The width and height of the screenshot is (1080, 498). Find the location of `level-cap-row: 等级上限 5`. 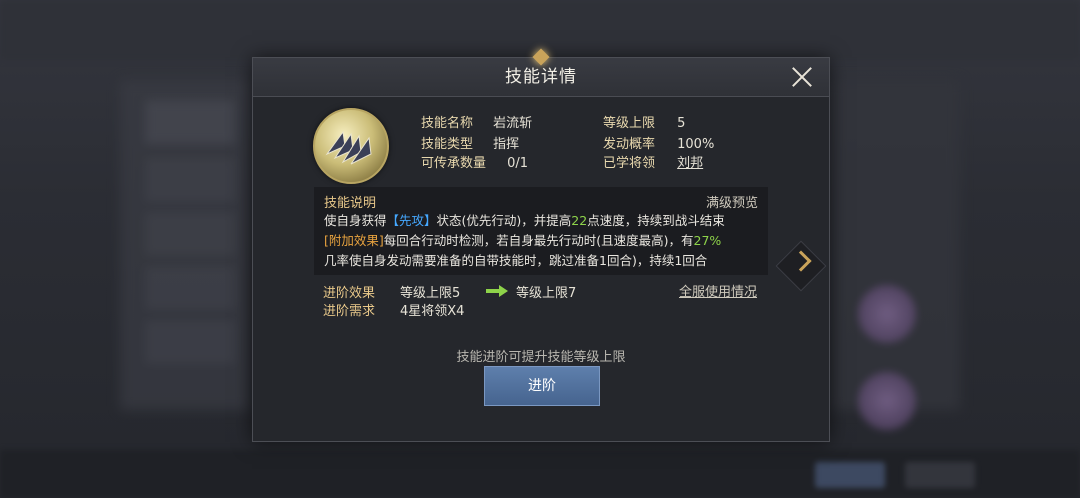

level-cap-row: 等级上限 5 is located at coordinates (644, 121).